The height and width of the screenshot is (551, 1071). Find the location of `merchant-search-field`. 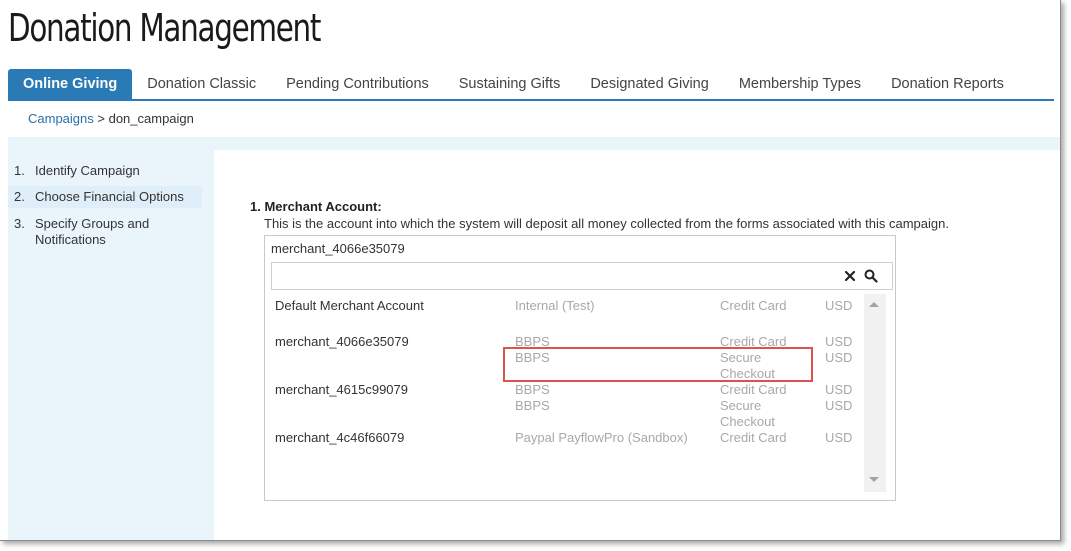

merchant-search-field is located at coordinates (582, 276).